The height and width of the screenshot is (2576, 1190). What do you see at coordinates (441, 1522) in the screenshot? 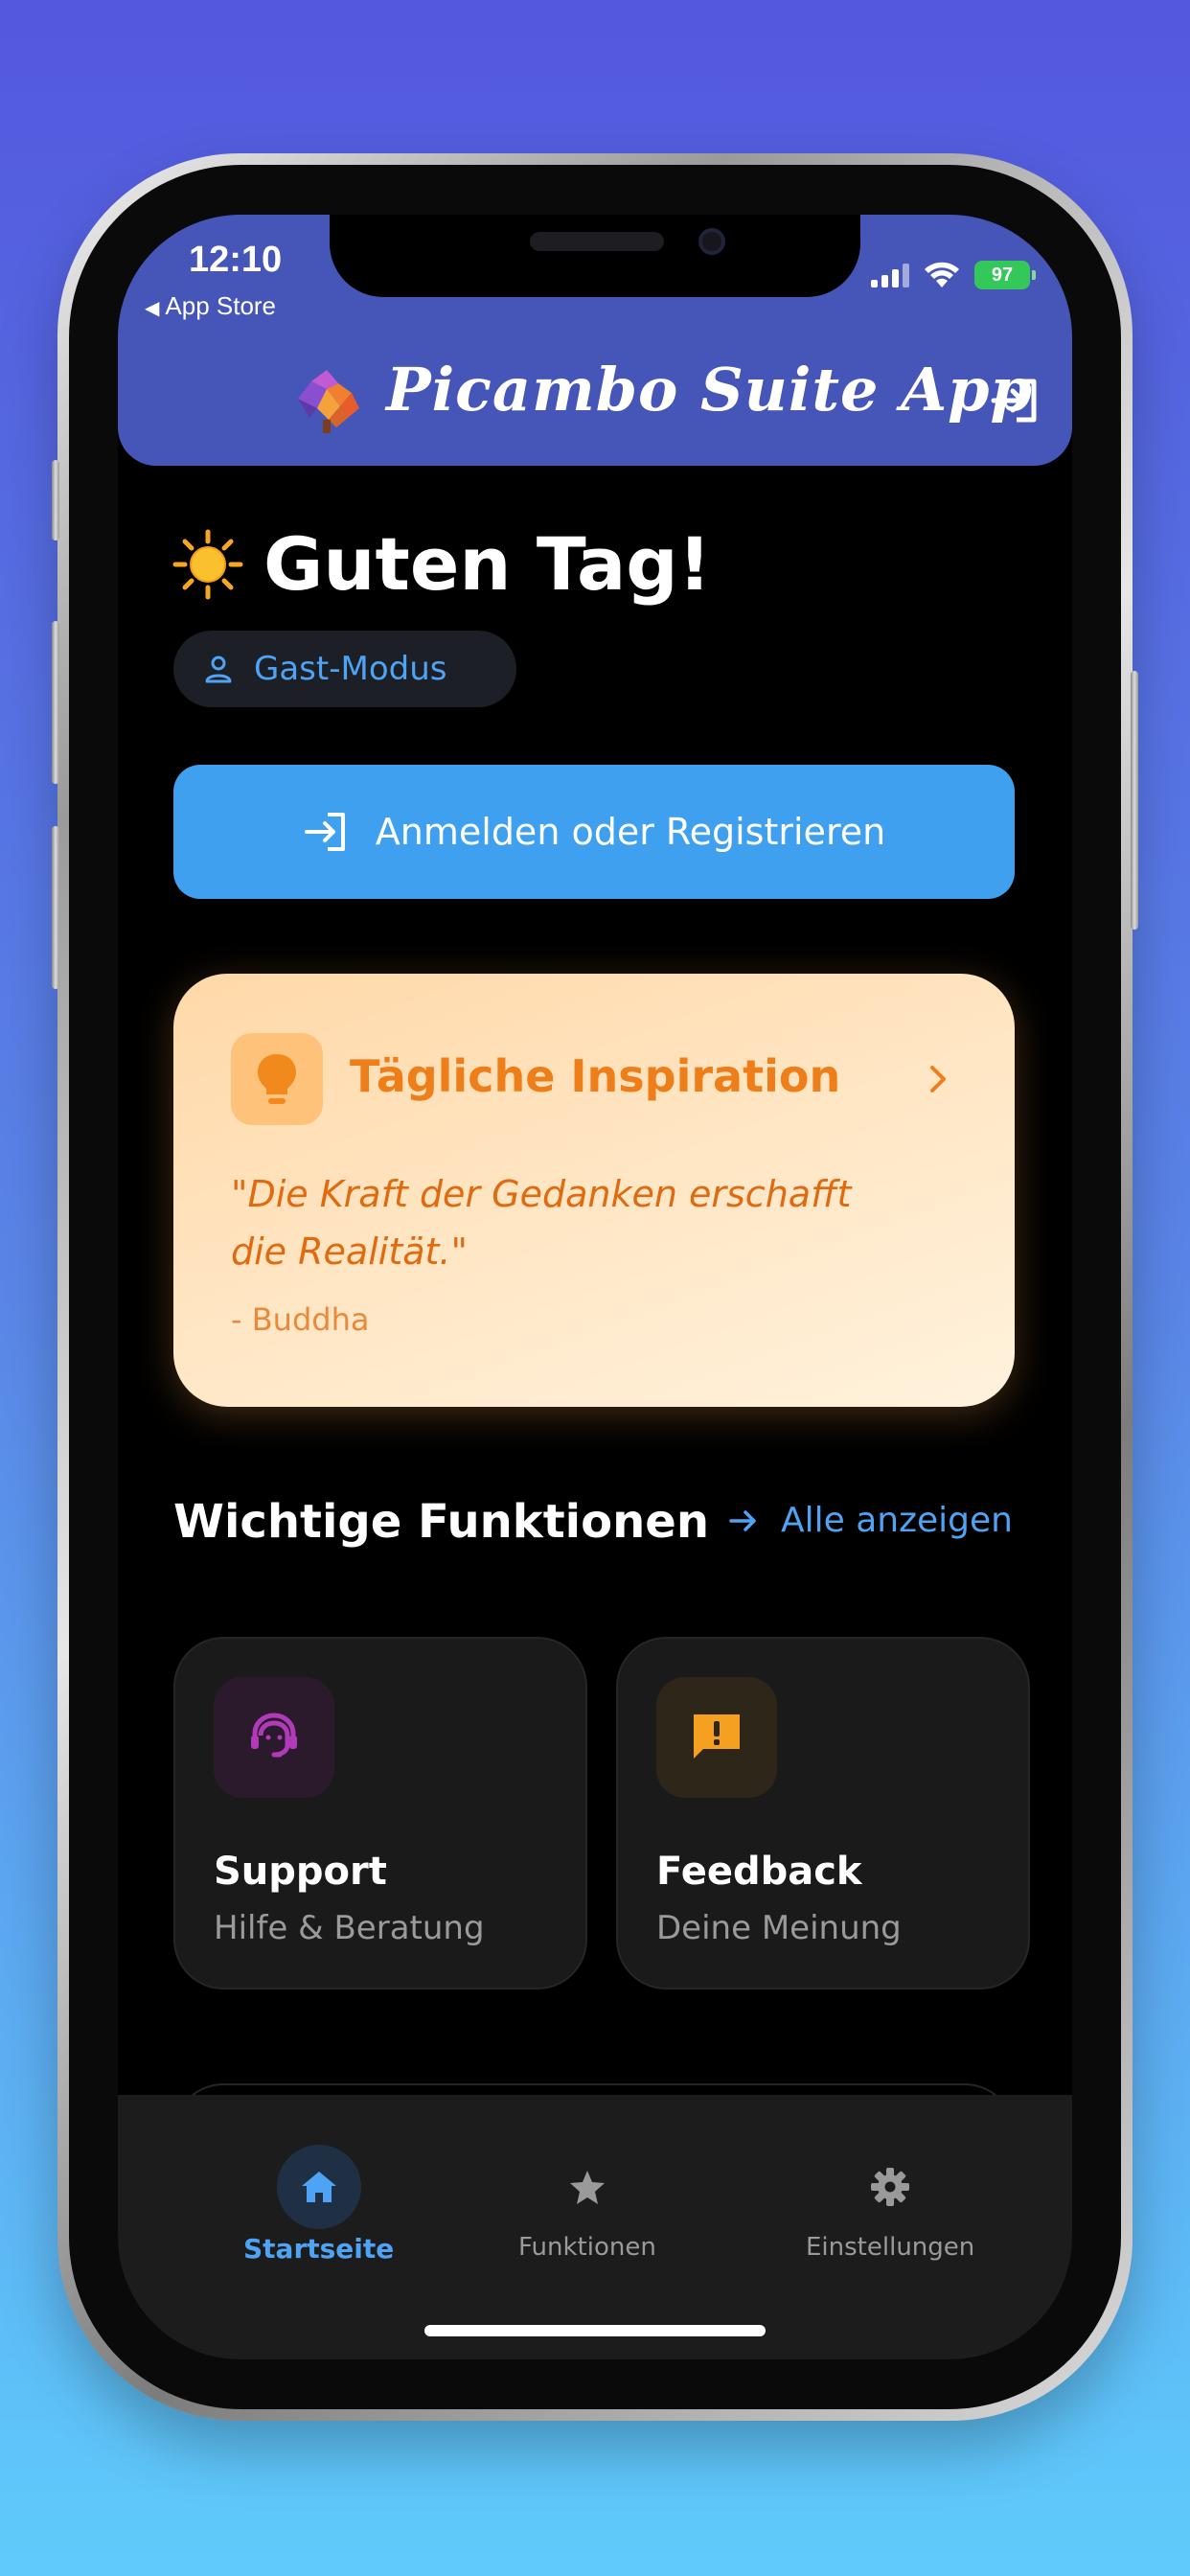
I see `section-title: Wichtige Funktionen` at bounding box center [441, 1522].